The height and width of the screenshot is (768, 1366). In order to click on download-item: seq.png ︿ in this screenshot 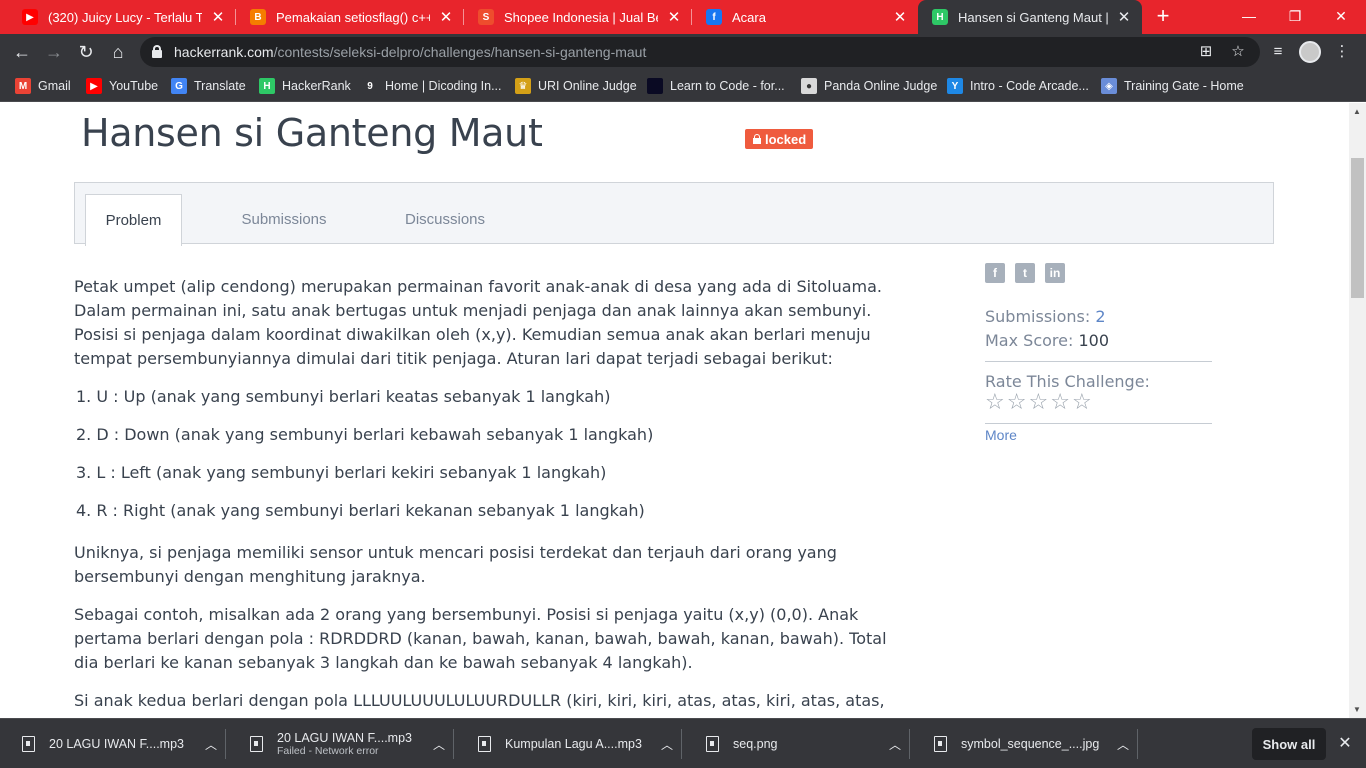, I will do `click(797, 743)`.